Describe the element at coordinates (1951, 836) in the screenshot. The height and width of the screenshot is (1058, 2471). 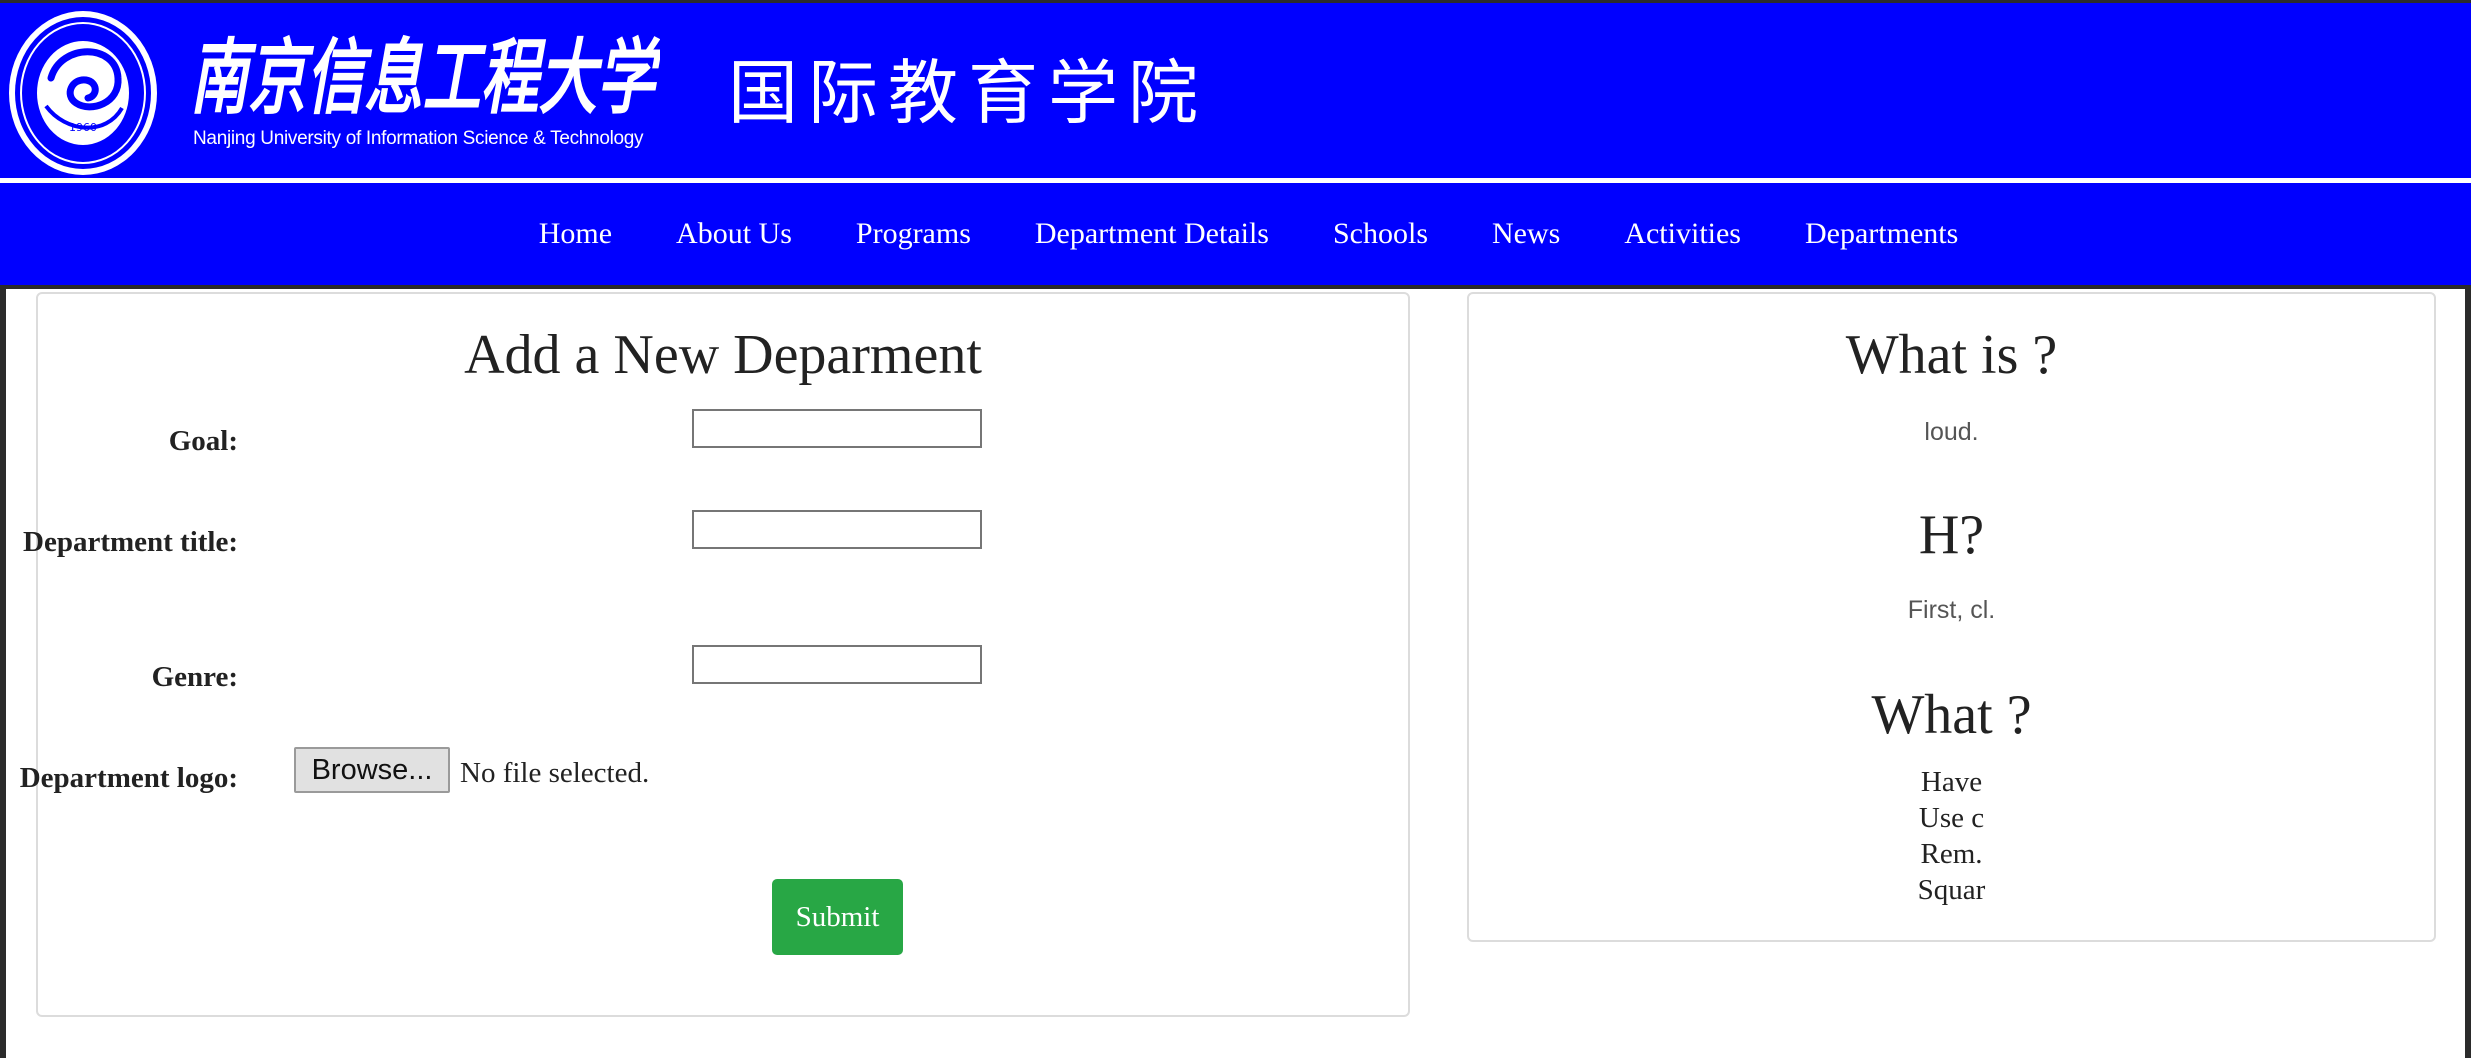
I see `faq-list: Have Use c Rem. Squar` at that location.